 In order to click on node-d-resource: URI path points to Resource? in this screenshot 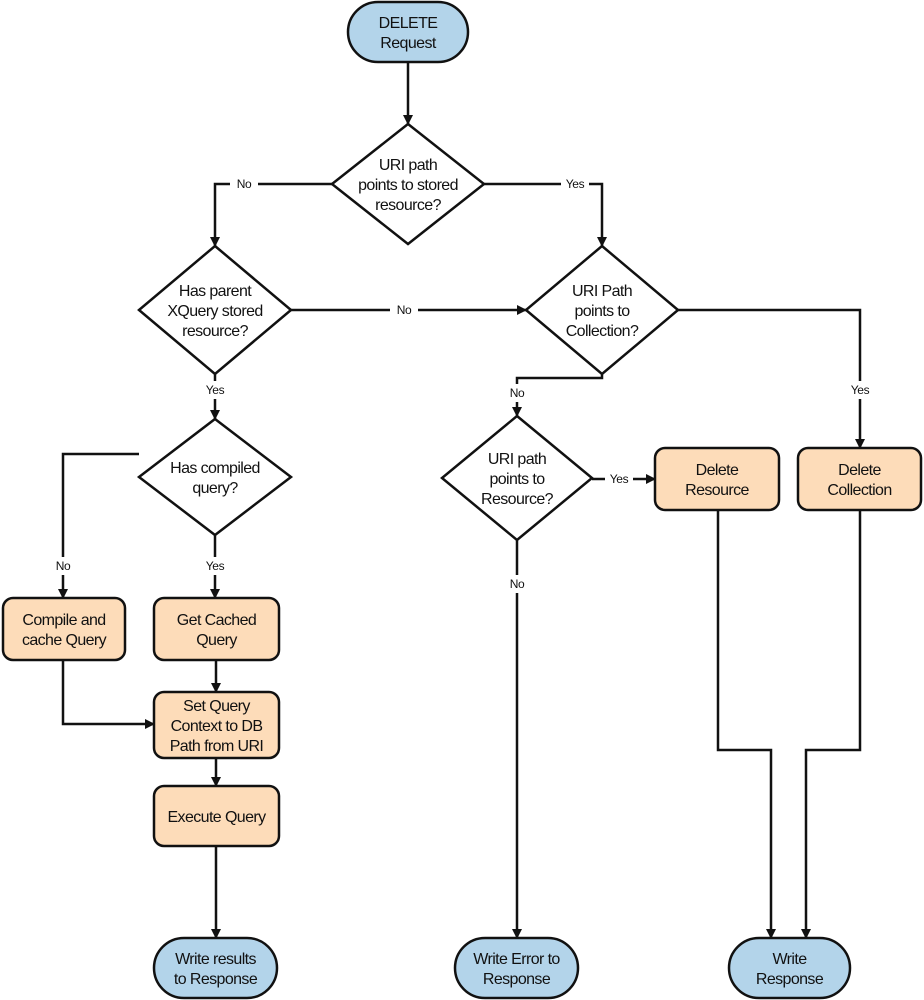, I will do `click(517, 478)`.